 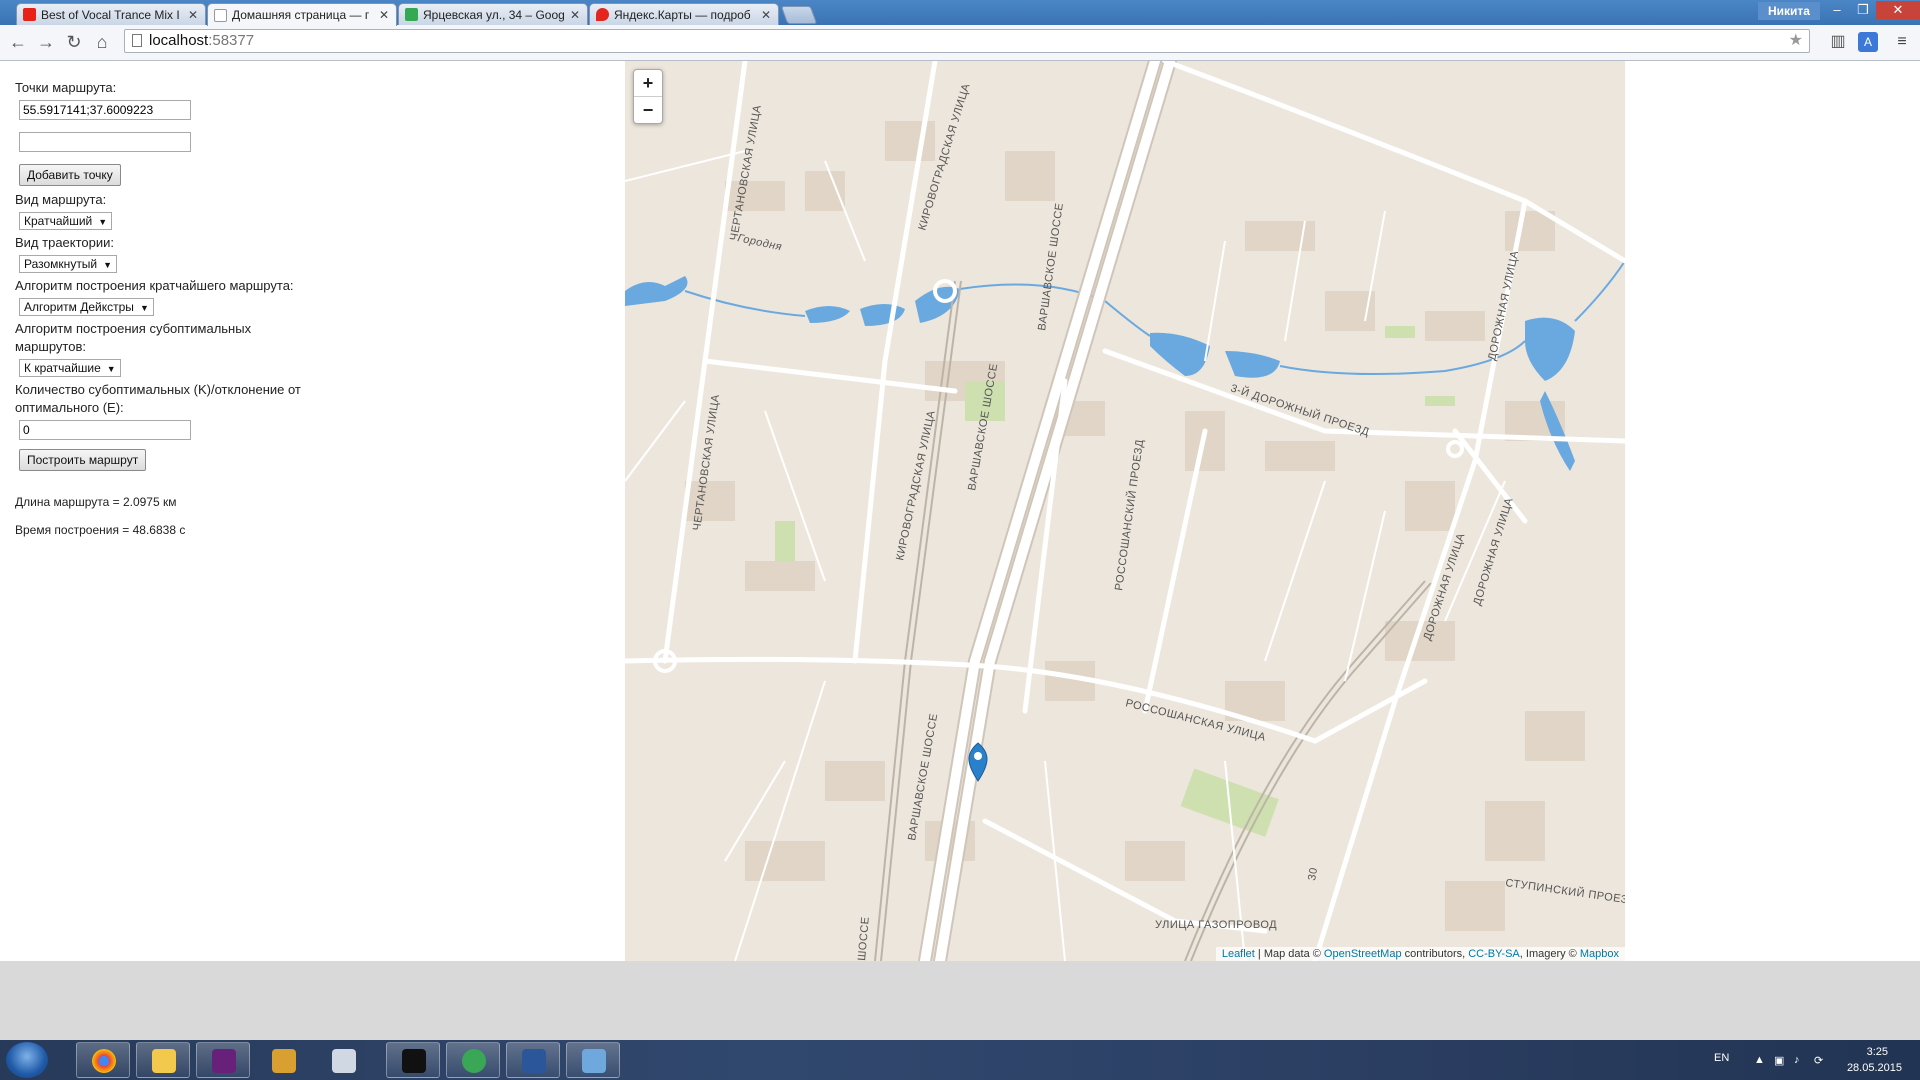 What do you see at coordinates (799, 15) in the screenshot?
I see `new-tab-button` at bounding box center [799, 15].